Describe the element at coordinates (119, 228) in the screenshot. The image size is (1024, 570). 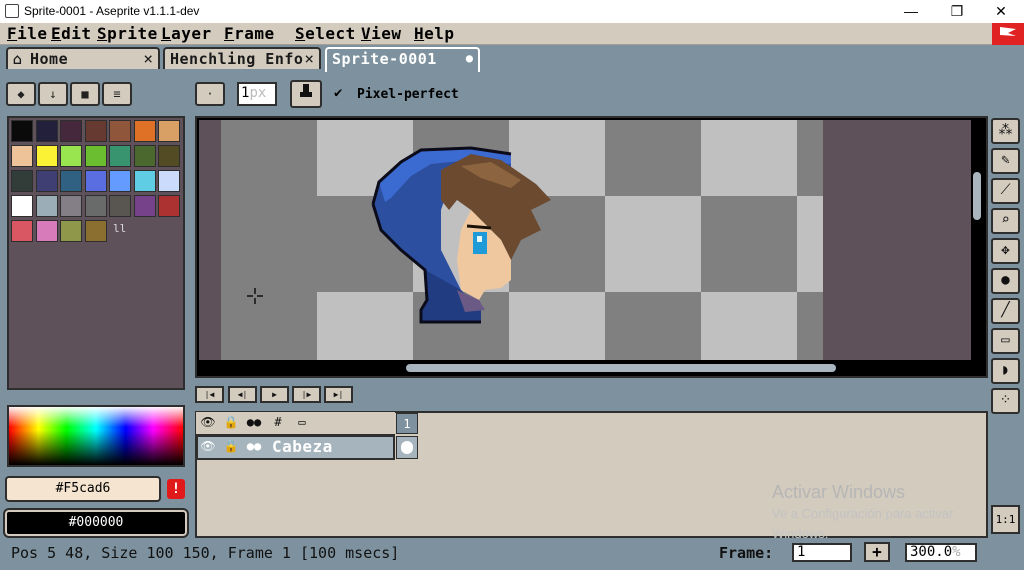
I see `palette-resize-handle: ll` at that location.